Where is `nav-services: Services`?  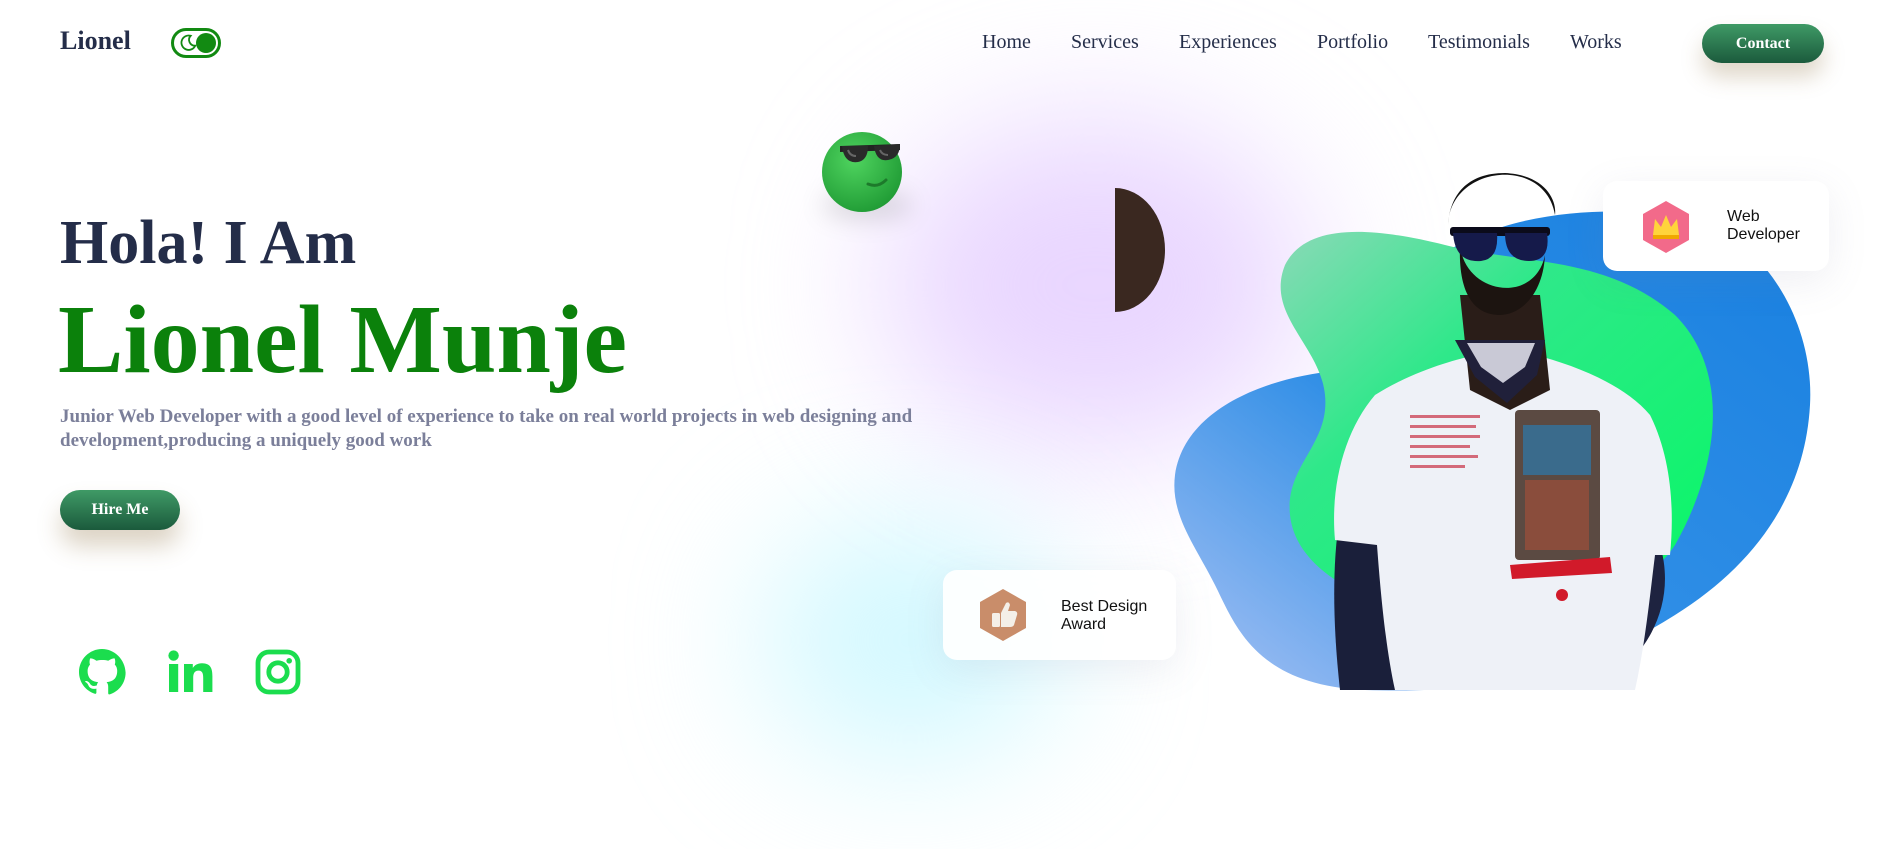 nav-services: Services is located at coordinates (1105, 42).